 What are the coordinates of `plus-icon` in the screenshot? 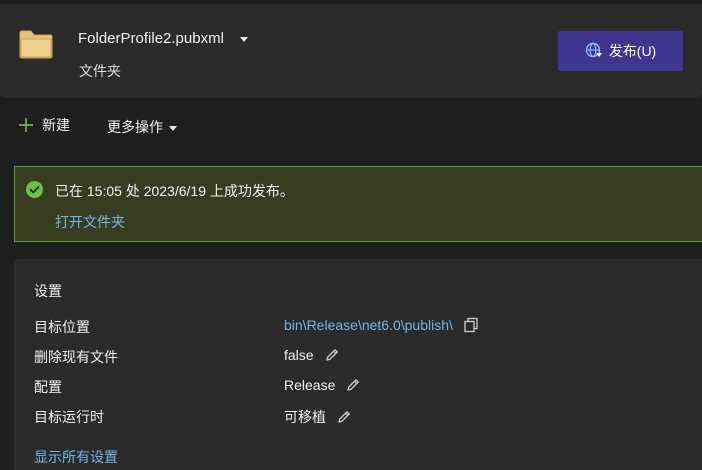 It's located at (26, 125).